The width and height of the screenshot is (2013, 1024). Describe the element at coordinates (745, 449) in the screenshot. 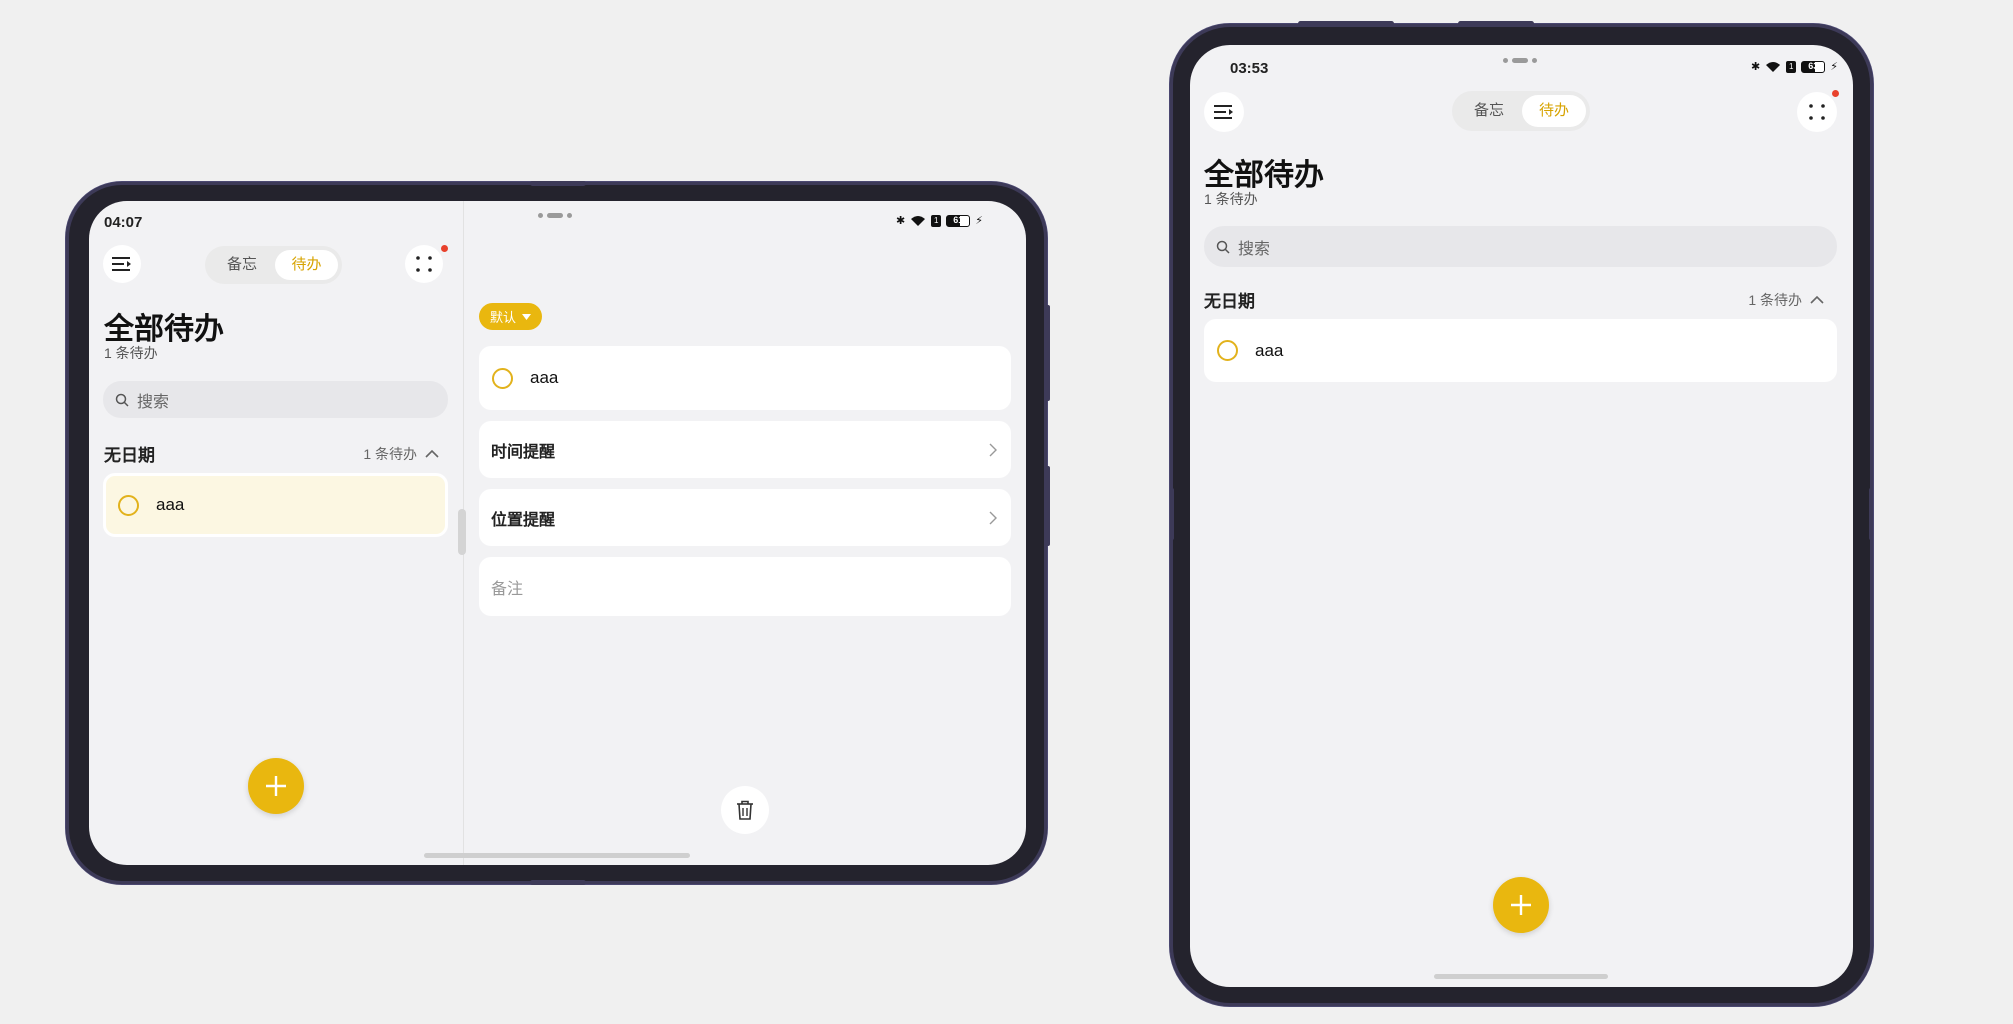

I see `time-reminder-row: 时间提醒` at that location.